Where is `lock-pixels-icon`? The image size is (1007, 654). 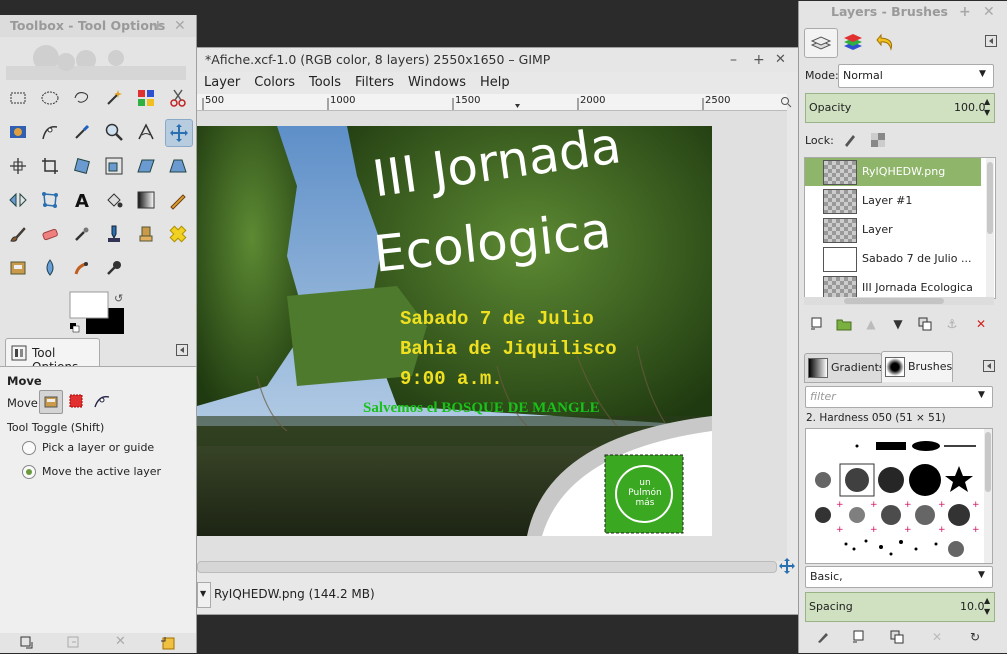 lock-pixels-icon is located at coordinates (850, 141).